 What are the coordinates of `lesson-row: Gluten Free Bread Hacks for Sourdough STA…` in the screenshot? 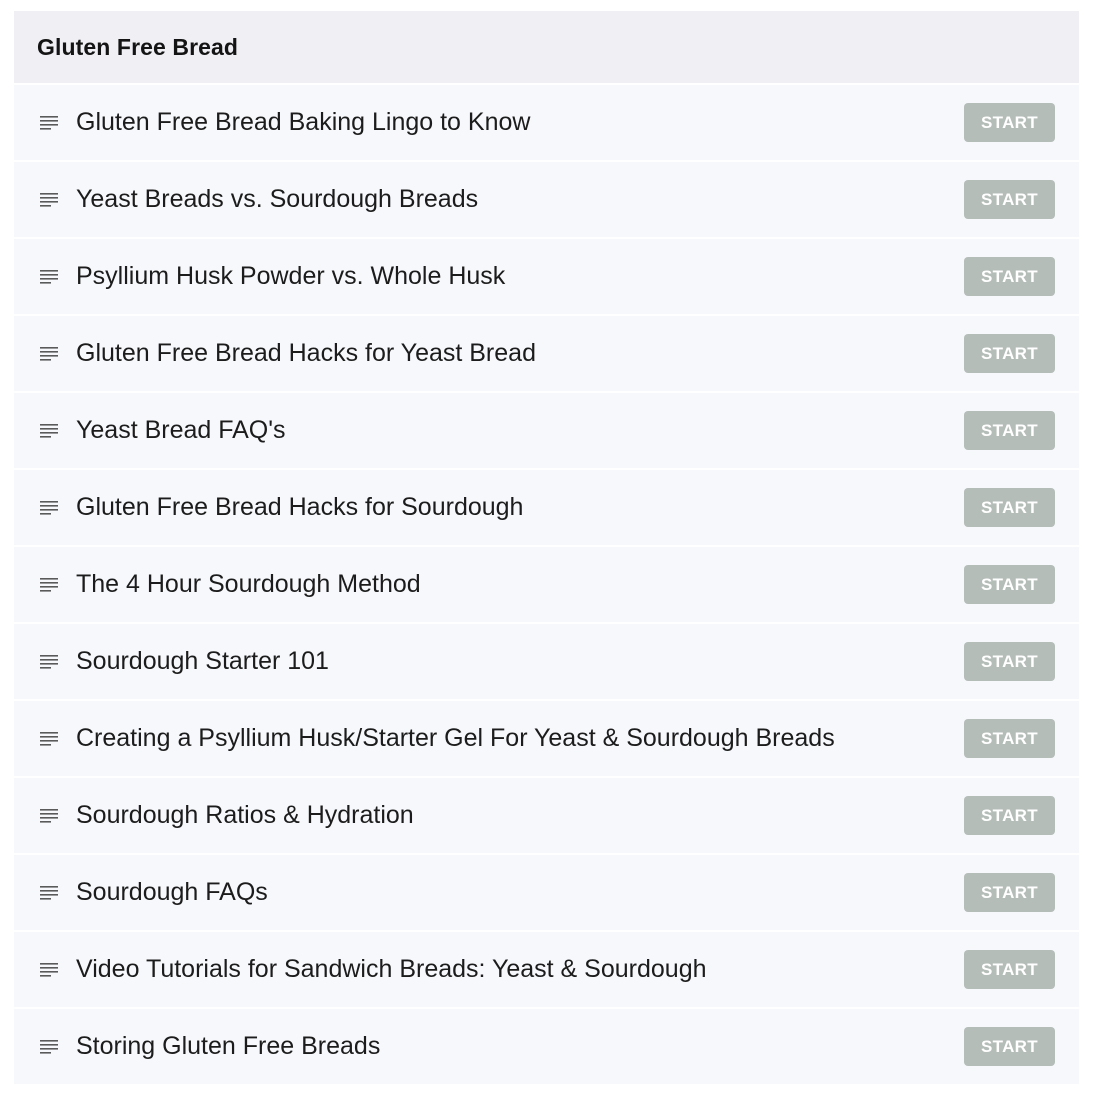 It's located at (546, 507).